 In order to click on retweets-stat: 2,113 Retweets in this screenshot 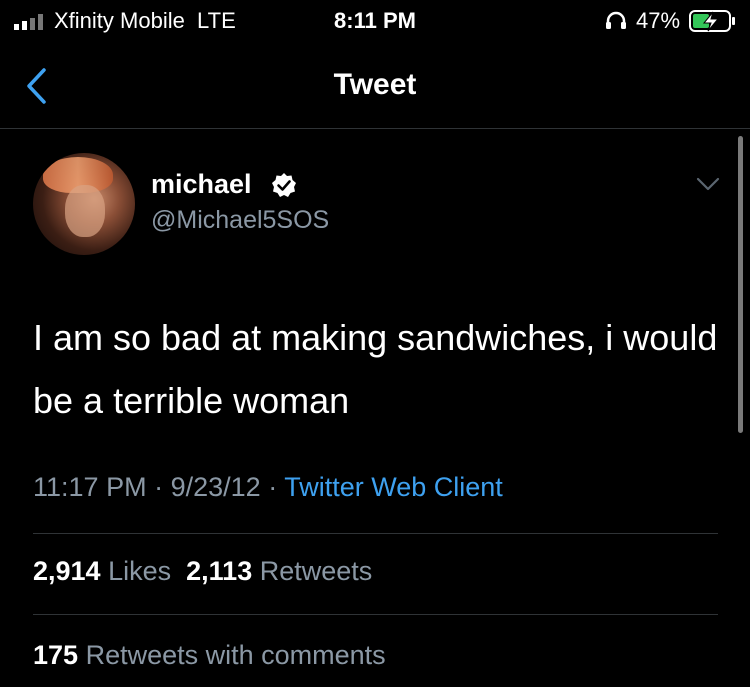, I will do `click(279, 571)`.